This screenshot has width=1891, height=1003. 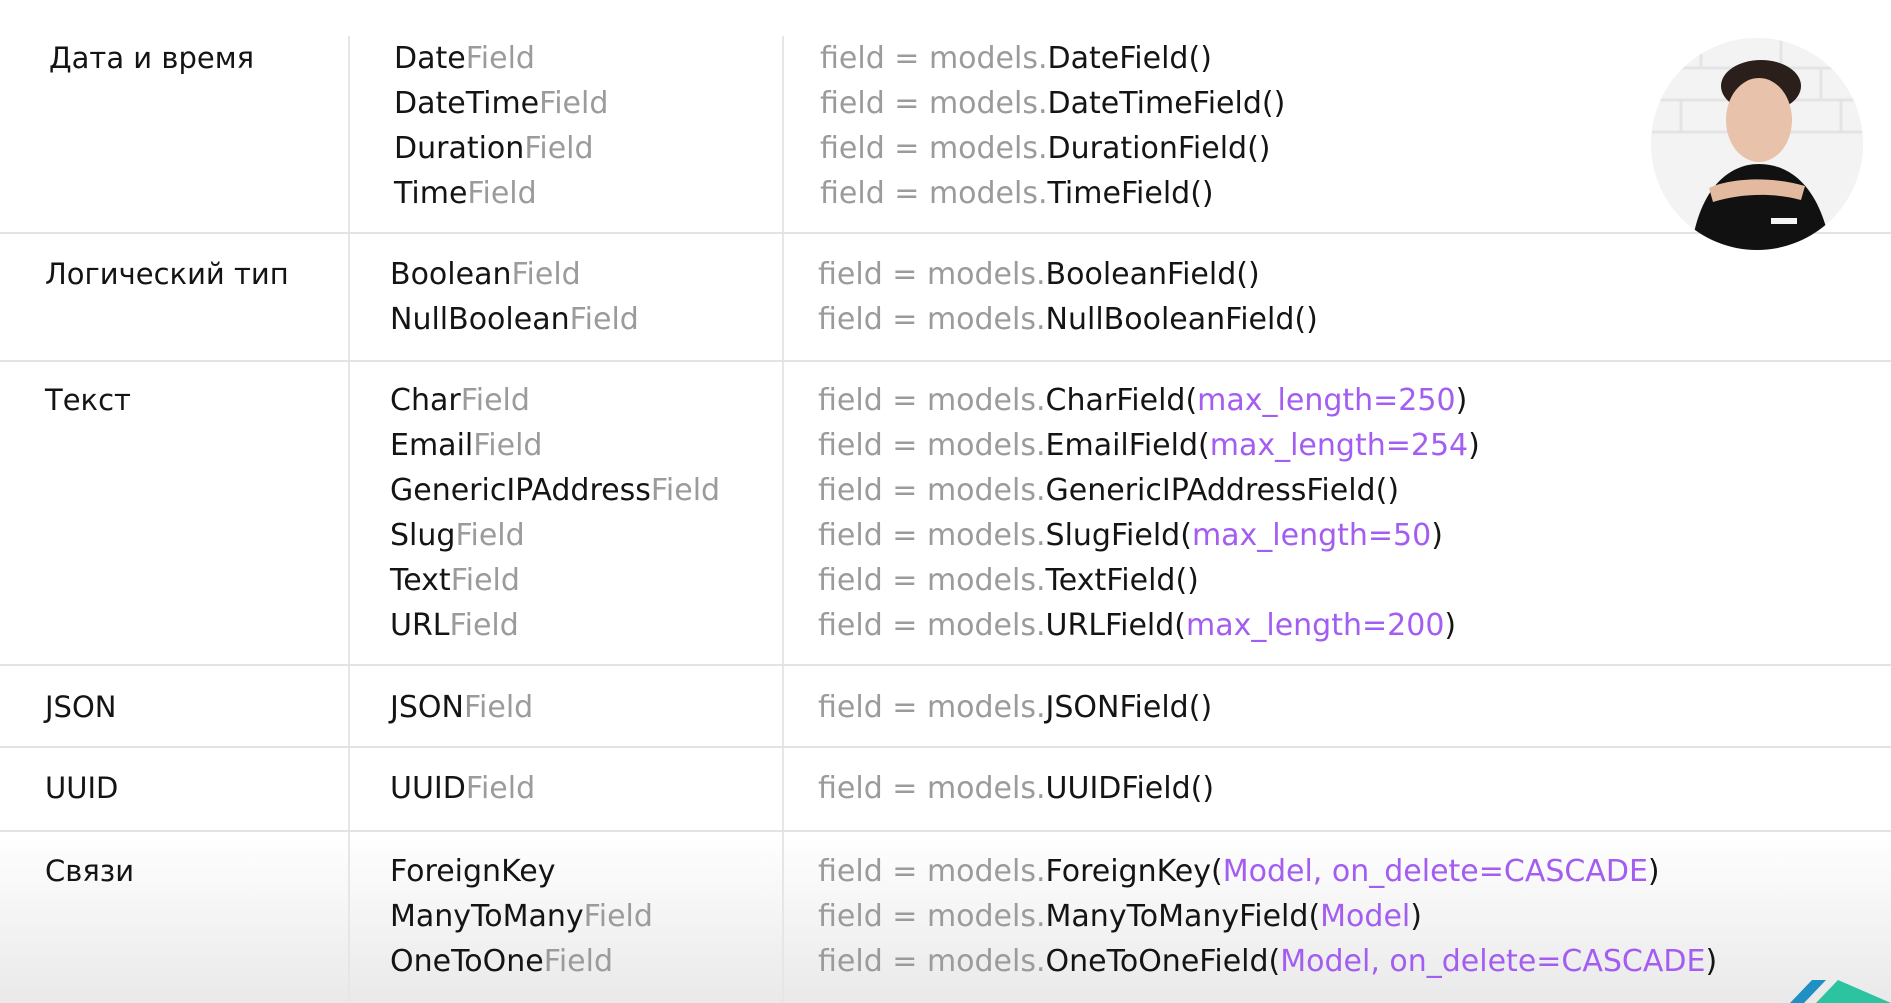 I want to click on field-name: DurationField, so click(x=501, y=148).